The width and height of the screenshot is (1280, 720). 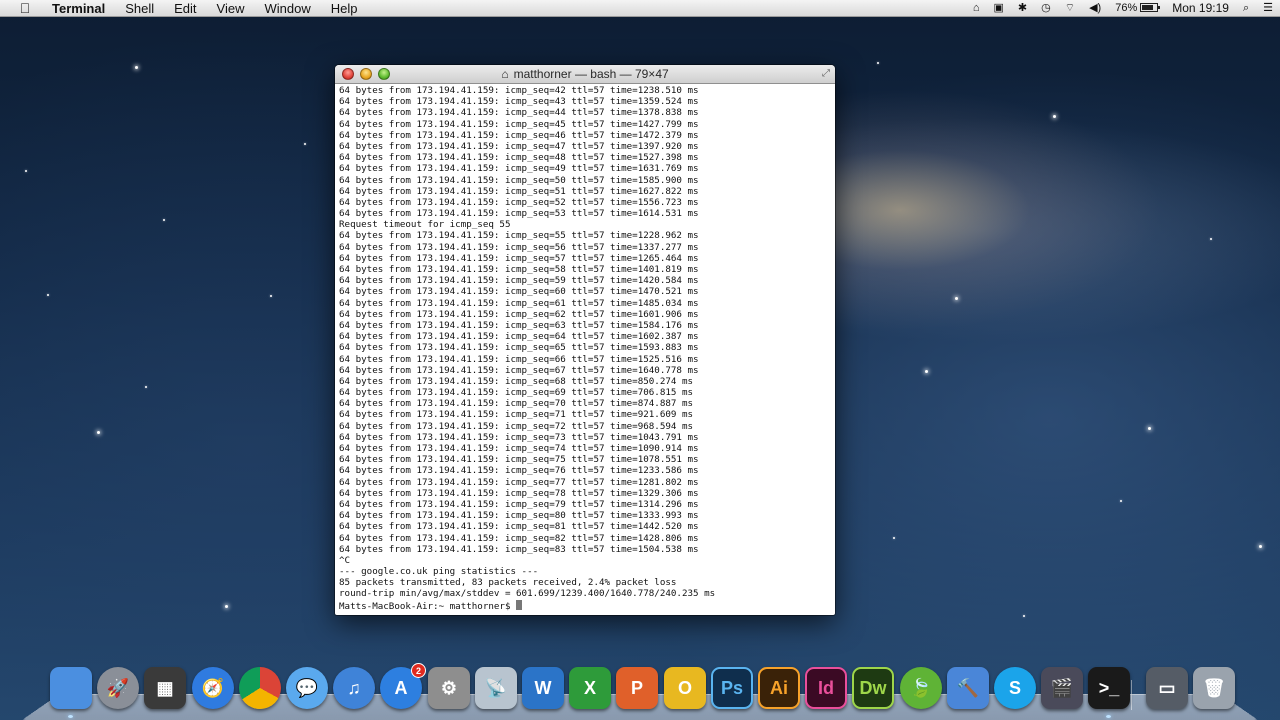 I want to click on volume-icon: ◀), so click(x=1095, y=8).